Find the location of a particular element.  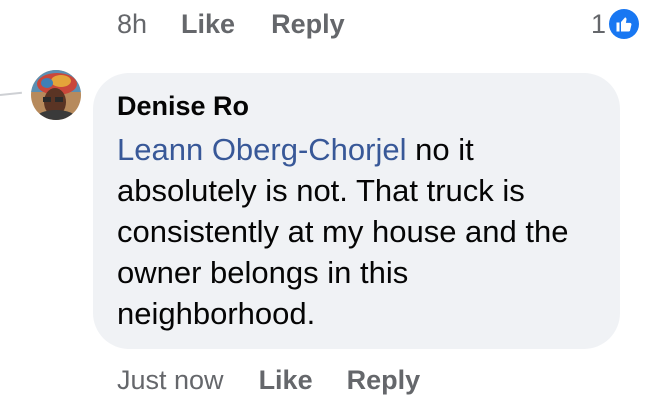

user-avatar is located at coordinates (56, 95).